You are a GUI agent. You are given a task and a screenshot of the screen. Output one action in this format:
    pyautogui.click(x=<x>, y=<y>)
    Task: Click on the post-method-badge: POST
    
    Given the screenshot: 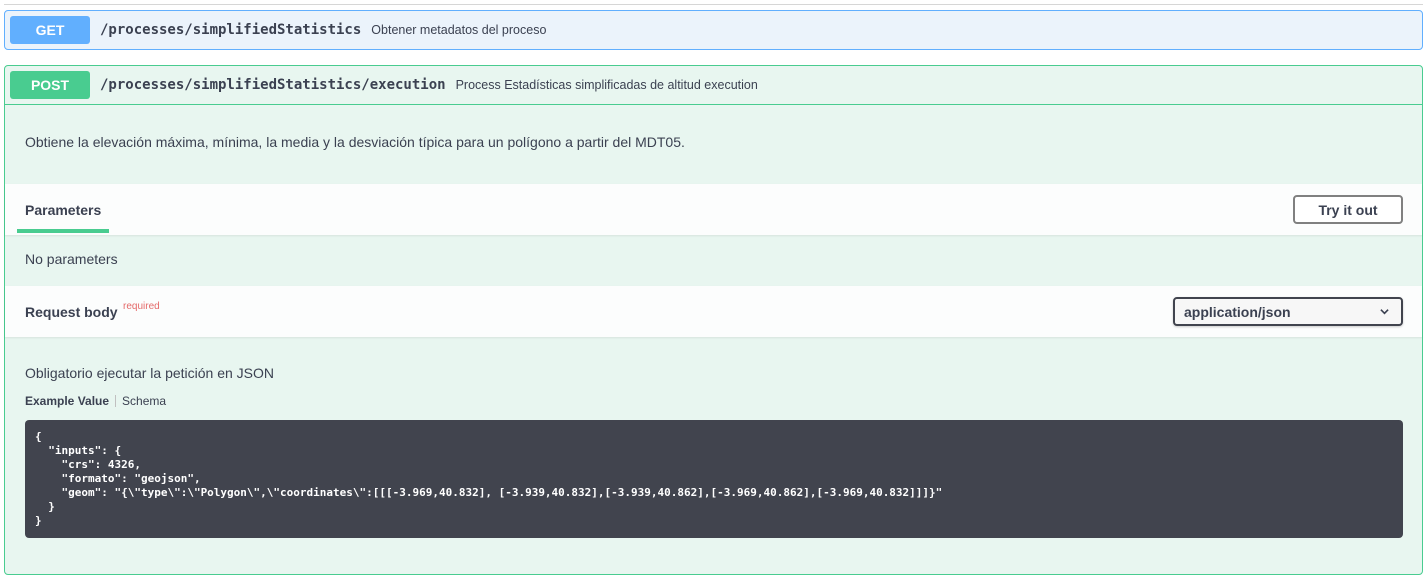 What is the action you would take?
    pyautogui.click(x=50, y=85)
    